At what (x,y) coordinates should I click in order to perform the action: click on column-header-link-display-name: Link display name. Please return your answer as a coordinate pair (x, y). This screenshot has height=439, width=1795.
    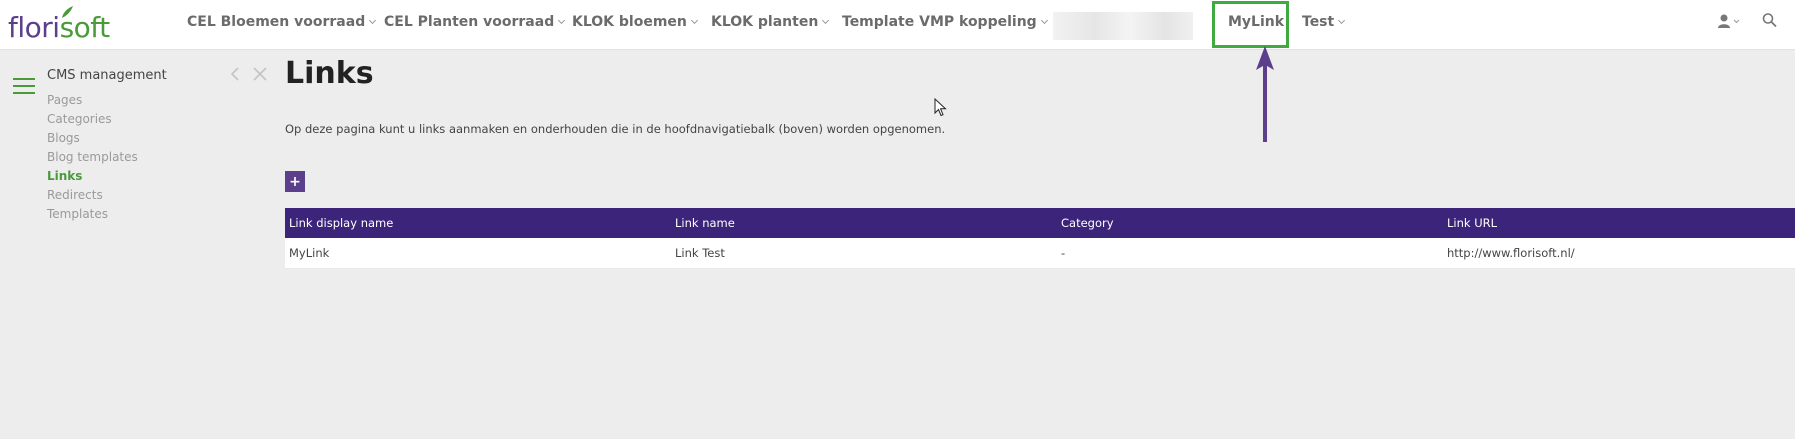
    Looking at the image, I should click on (478, 223).